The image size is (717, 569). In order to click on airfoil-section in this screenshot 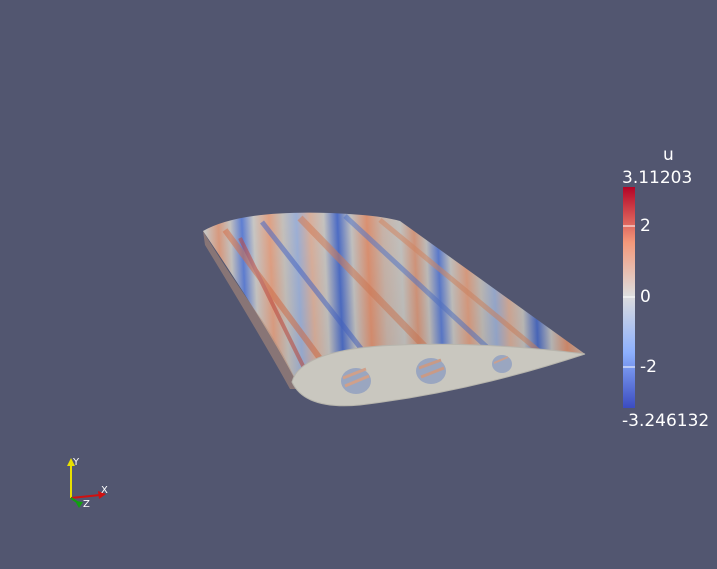, I will do `click(438, 375)`.